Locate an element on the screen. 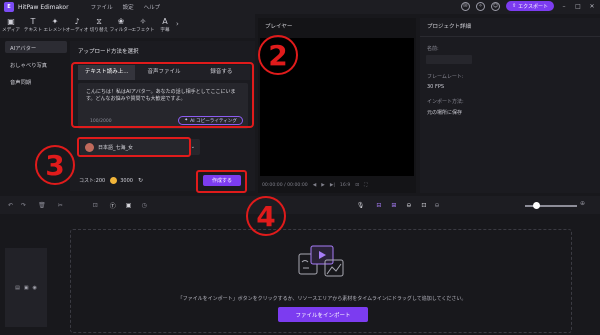 The image size is (600, 335). account-icon: ☺ is located at coordinates (495, 6).